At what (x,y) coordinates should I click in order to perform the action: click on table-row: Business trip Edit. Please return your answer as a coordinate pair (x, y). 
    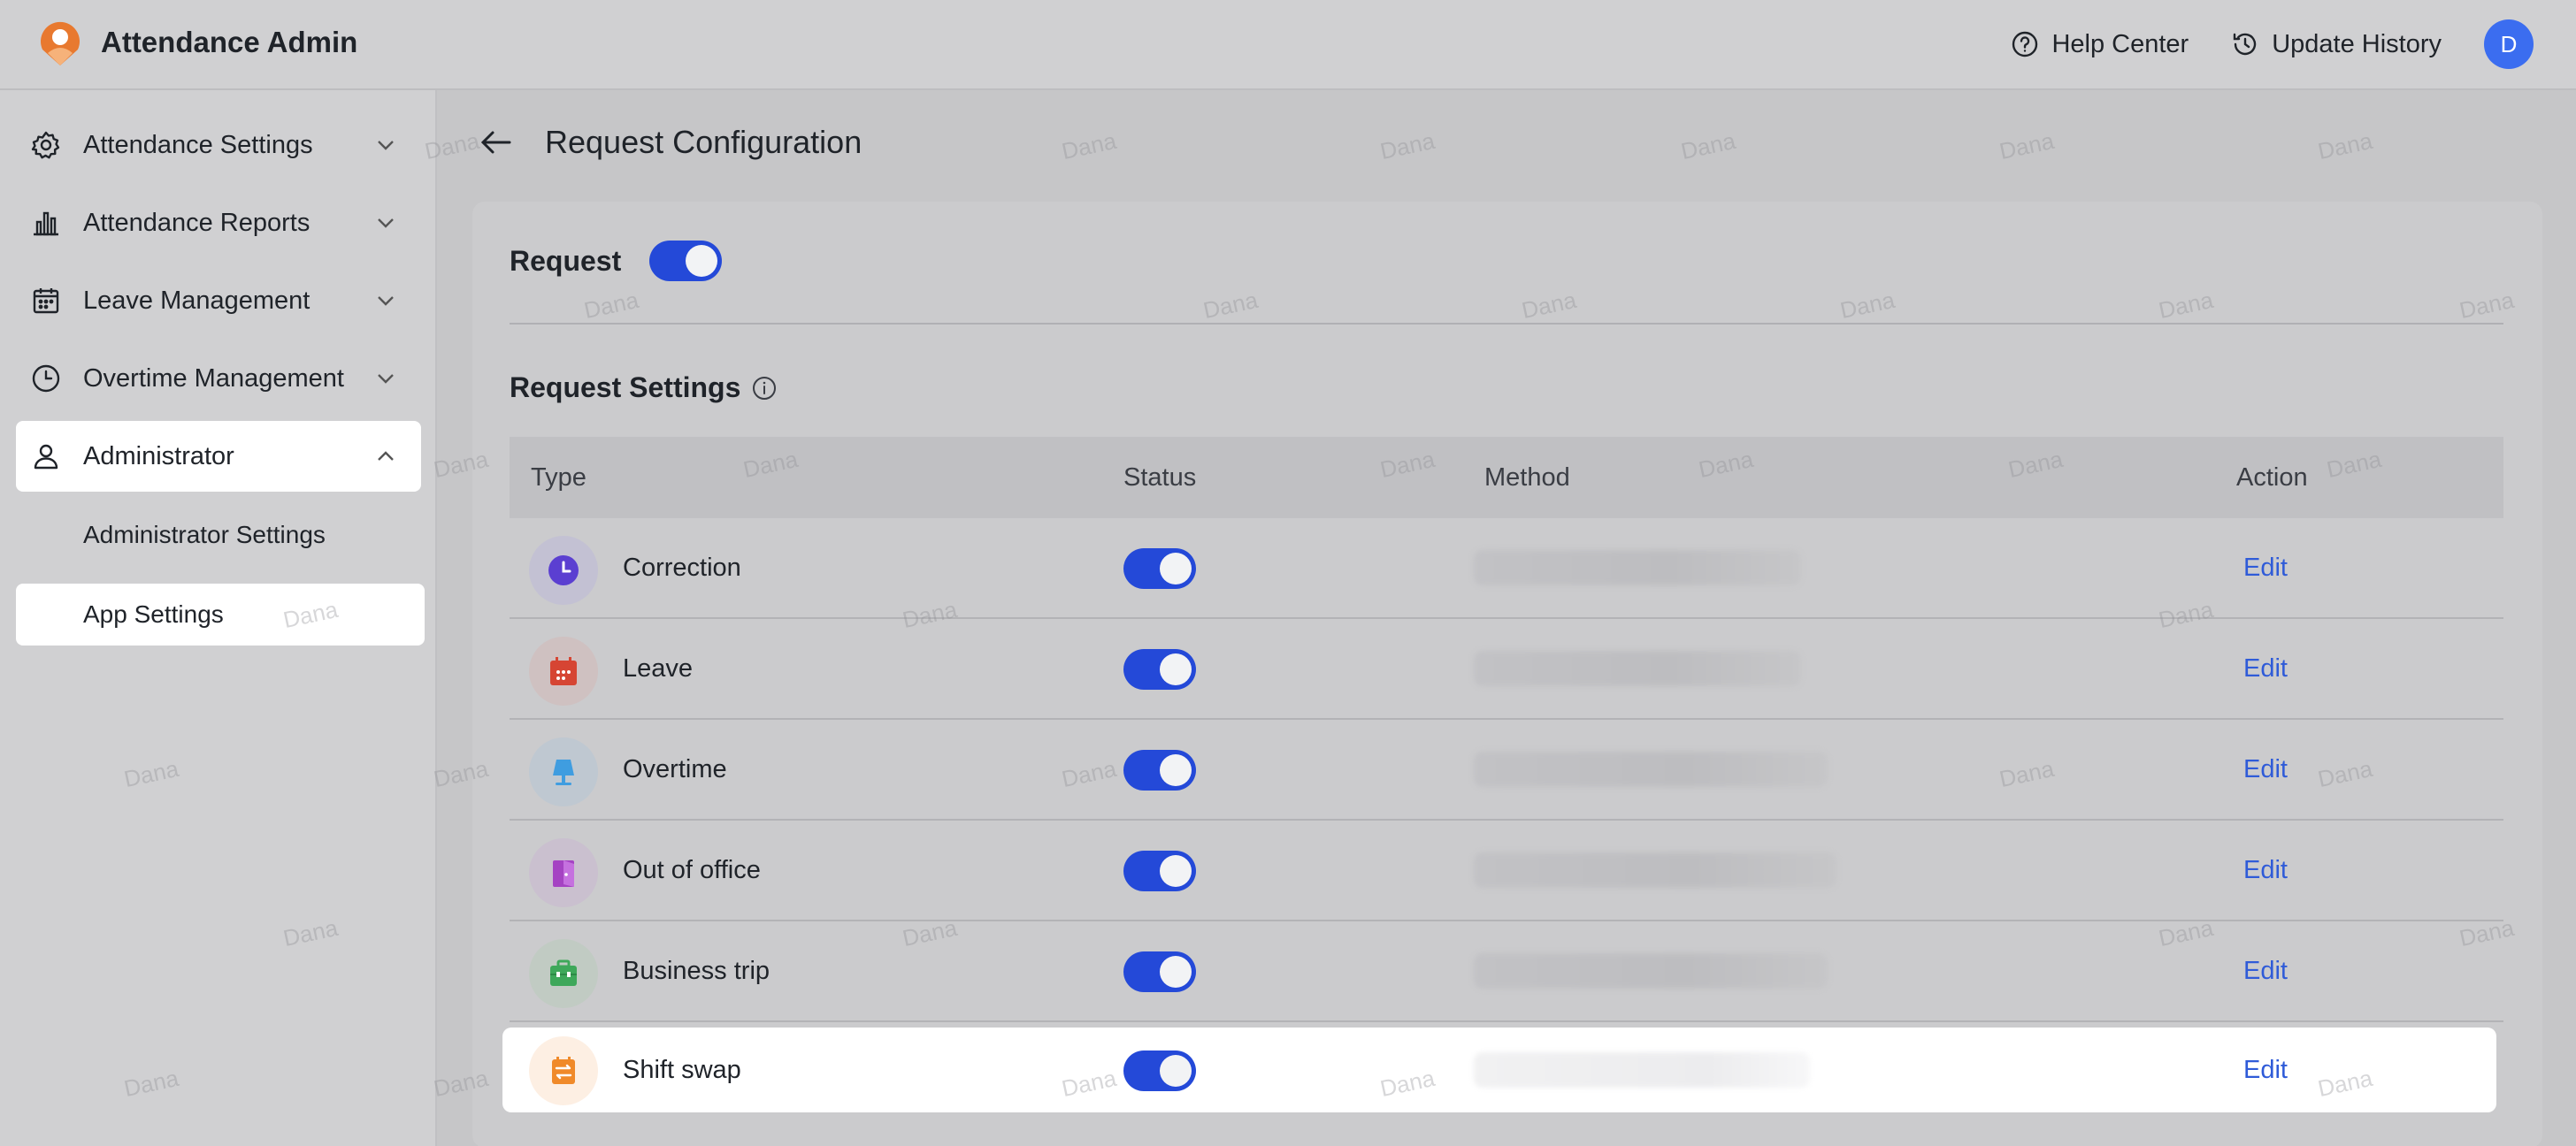
    Looking at the image, I should click on (1506, 972).